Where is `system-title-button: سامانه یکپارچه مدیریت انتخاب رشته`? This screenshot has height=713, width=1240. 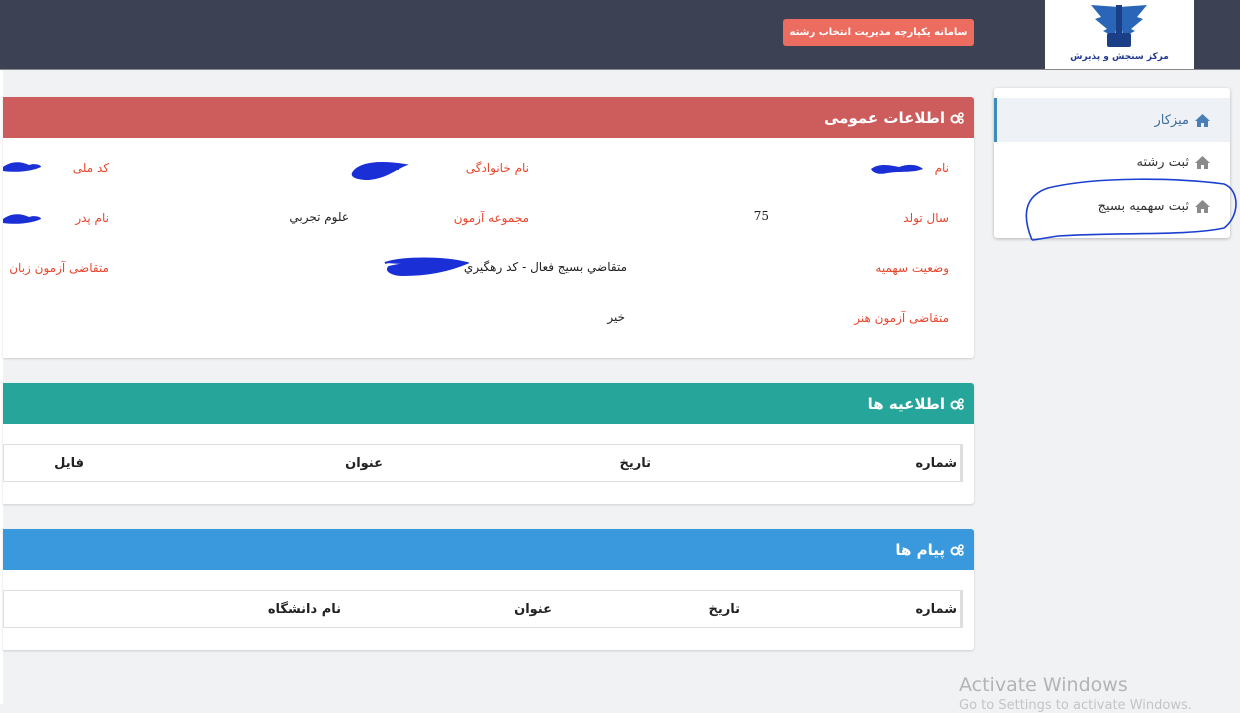
system-title-button: سامانه یکپارچه مدیریت انتخاب رشته is located at coordinates (878, 32).